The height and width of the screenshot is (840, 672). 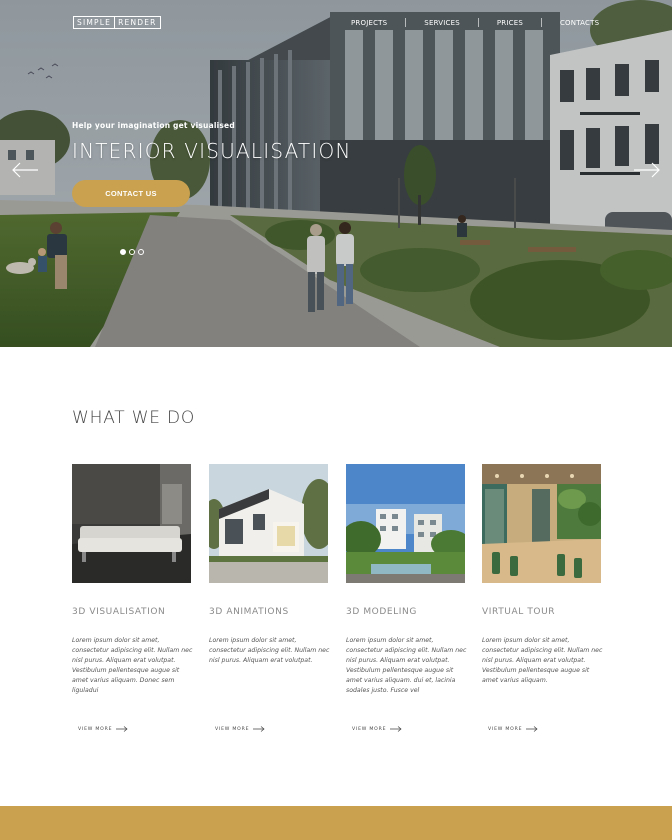 What do you see at coordinates (541, 523) in the screenshot?
I see `service-image-virtual-tour` at bounding box center [541, 523].